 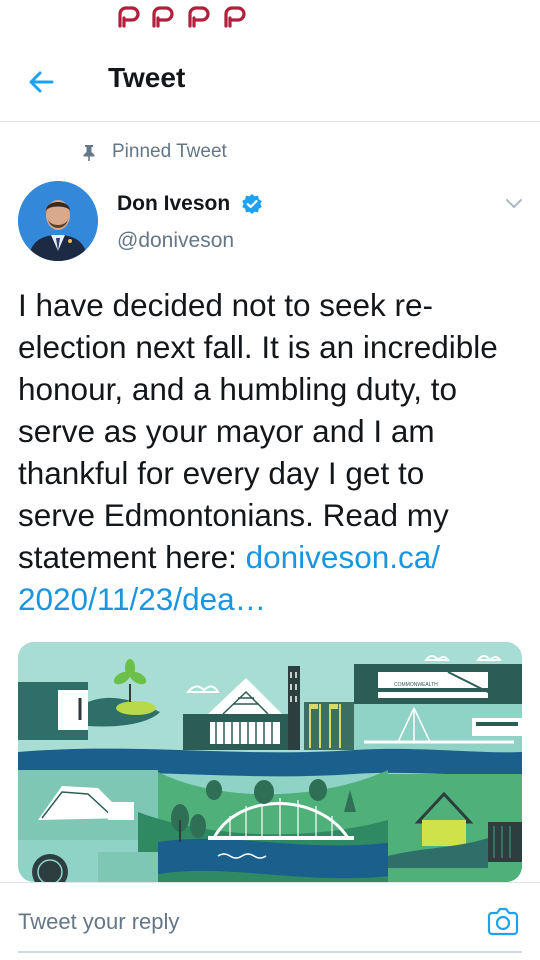 What do you see at coordinates (175, 241) in the screenshot?
I see `author-handle: @doniveson` at bounding box center [175, 241].